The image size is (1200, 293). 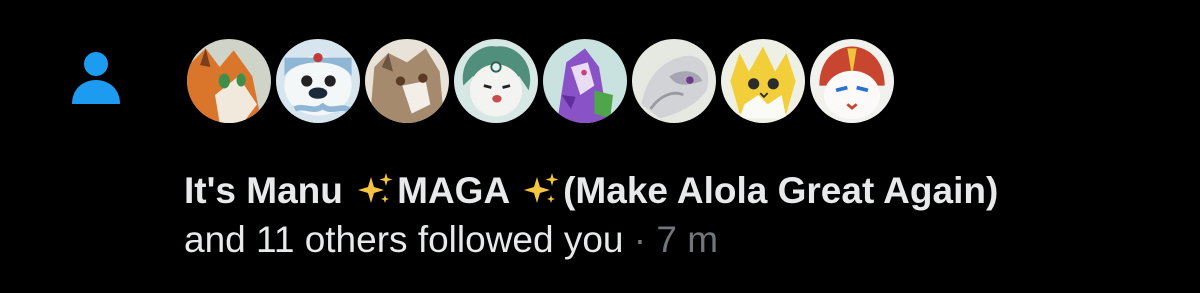 I want to click on avatar-blue-otter-icon, so click(x=318, y=81).